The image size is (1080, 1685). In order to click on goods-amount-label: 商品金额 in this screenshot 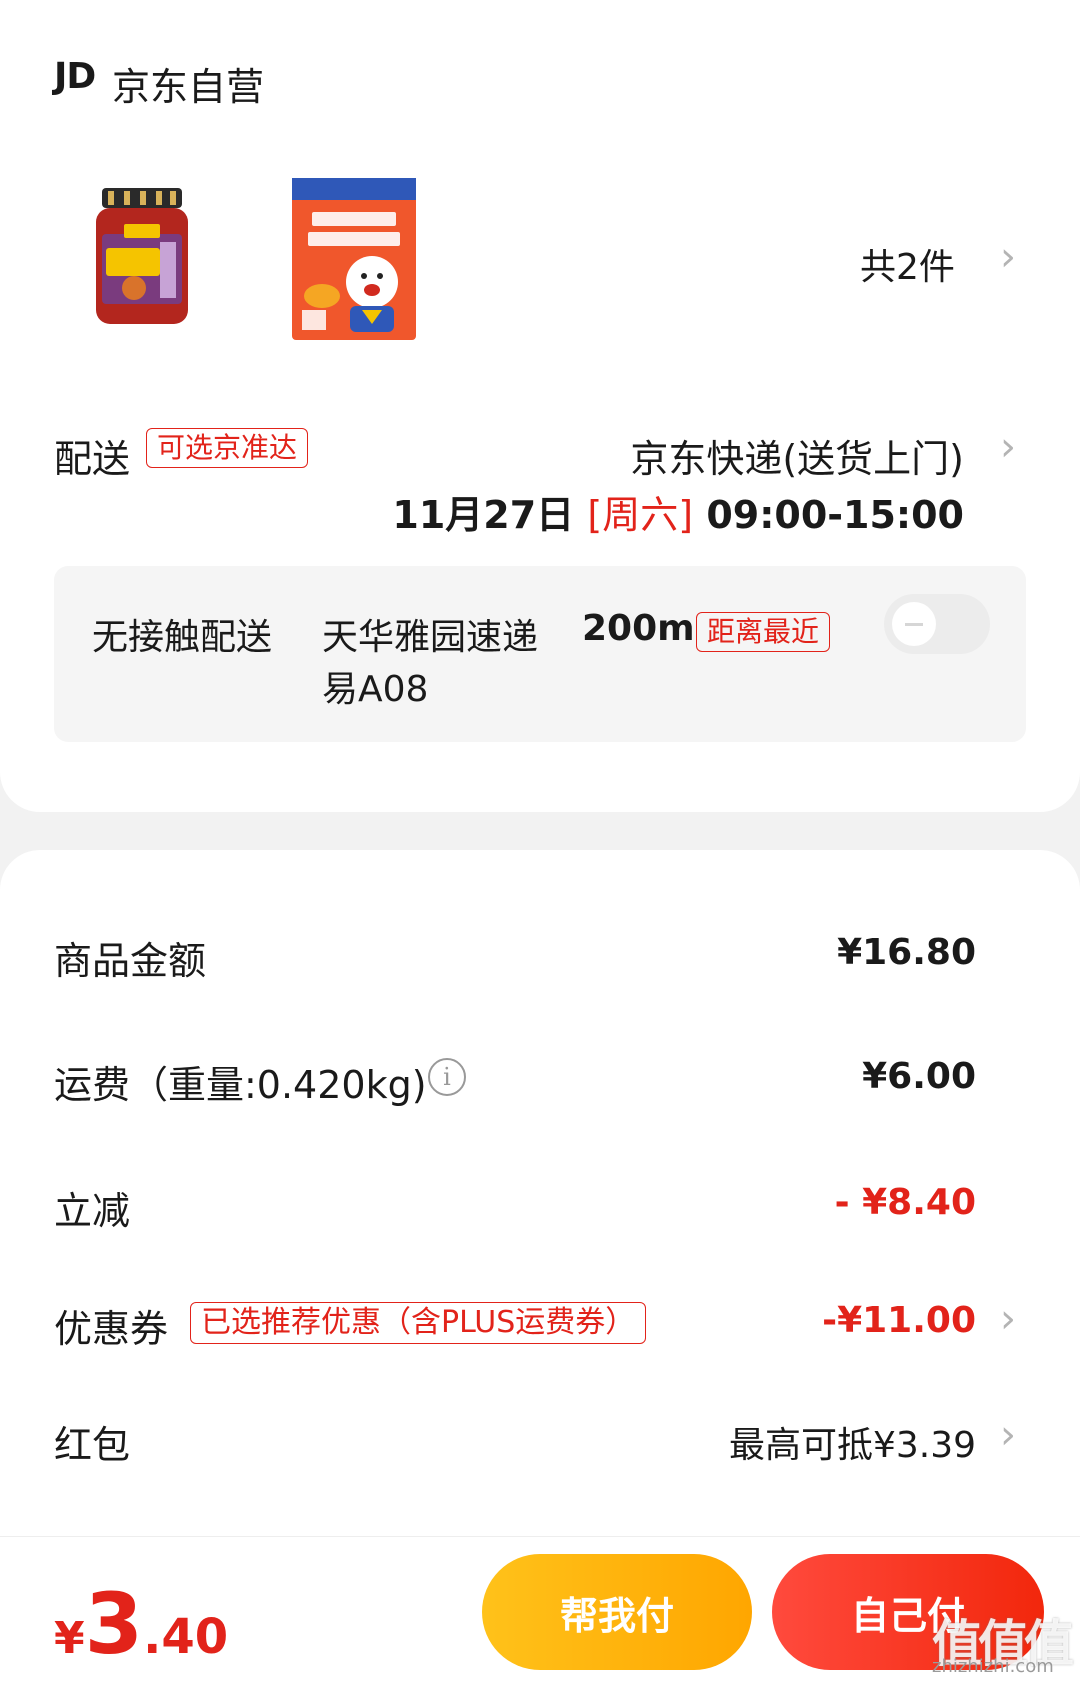, I will do `click(130, 961)`.